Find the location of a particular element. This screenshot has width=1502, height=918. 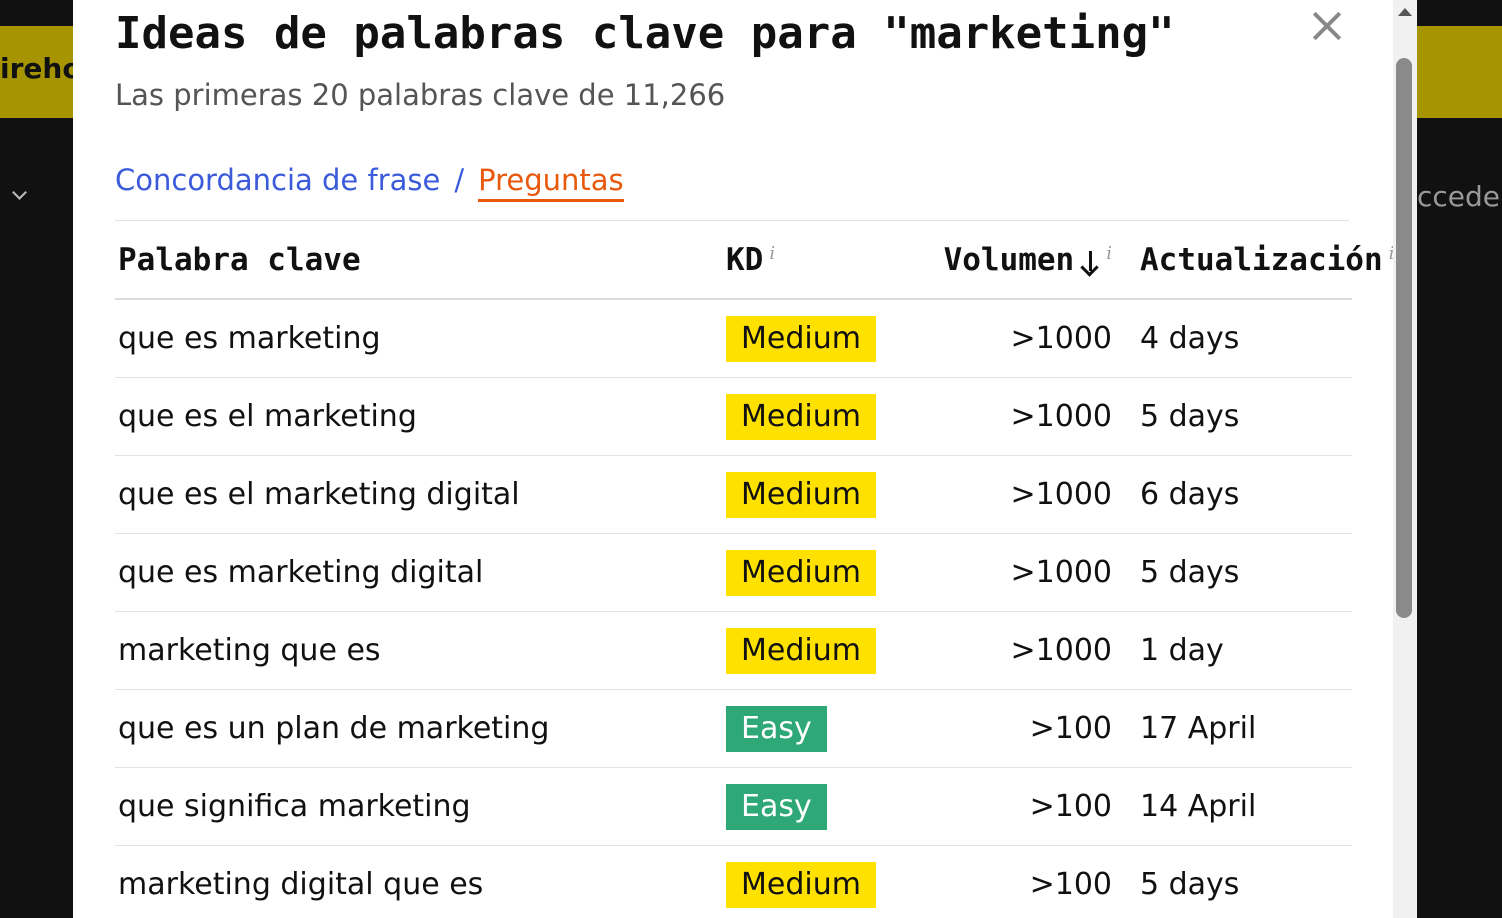

scrollbar-thumb is located at coordinates (1404, 338).